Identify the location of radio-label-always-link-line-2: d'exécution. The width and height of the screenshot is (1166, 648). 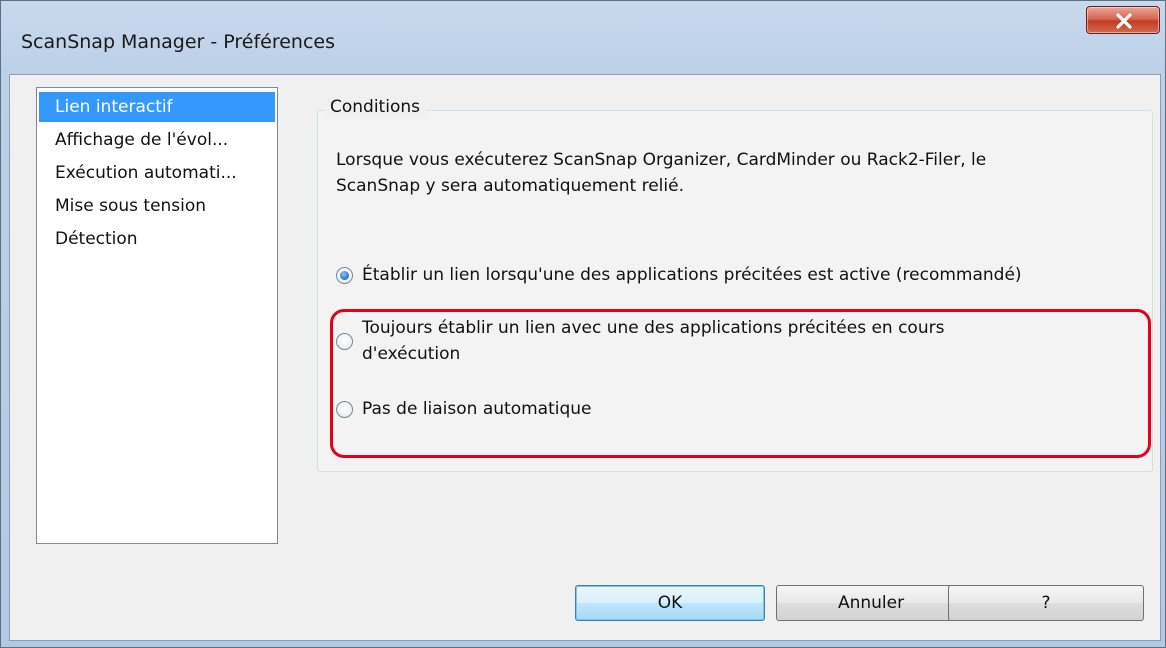
(411, 354).